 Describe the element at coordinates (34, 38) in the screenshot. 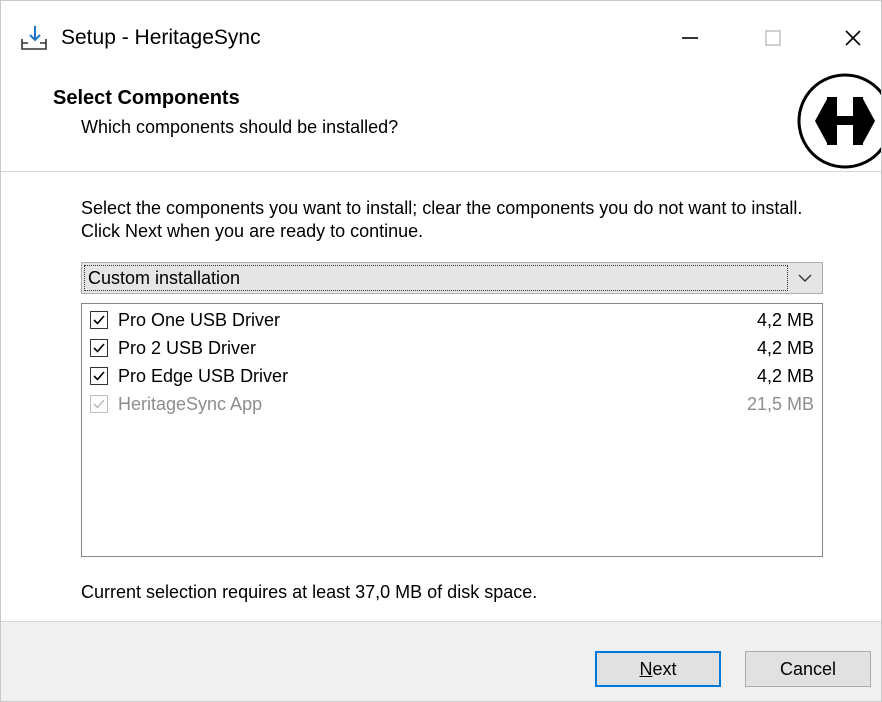

I see `download-tray-icon` at that location.